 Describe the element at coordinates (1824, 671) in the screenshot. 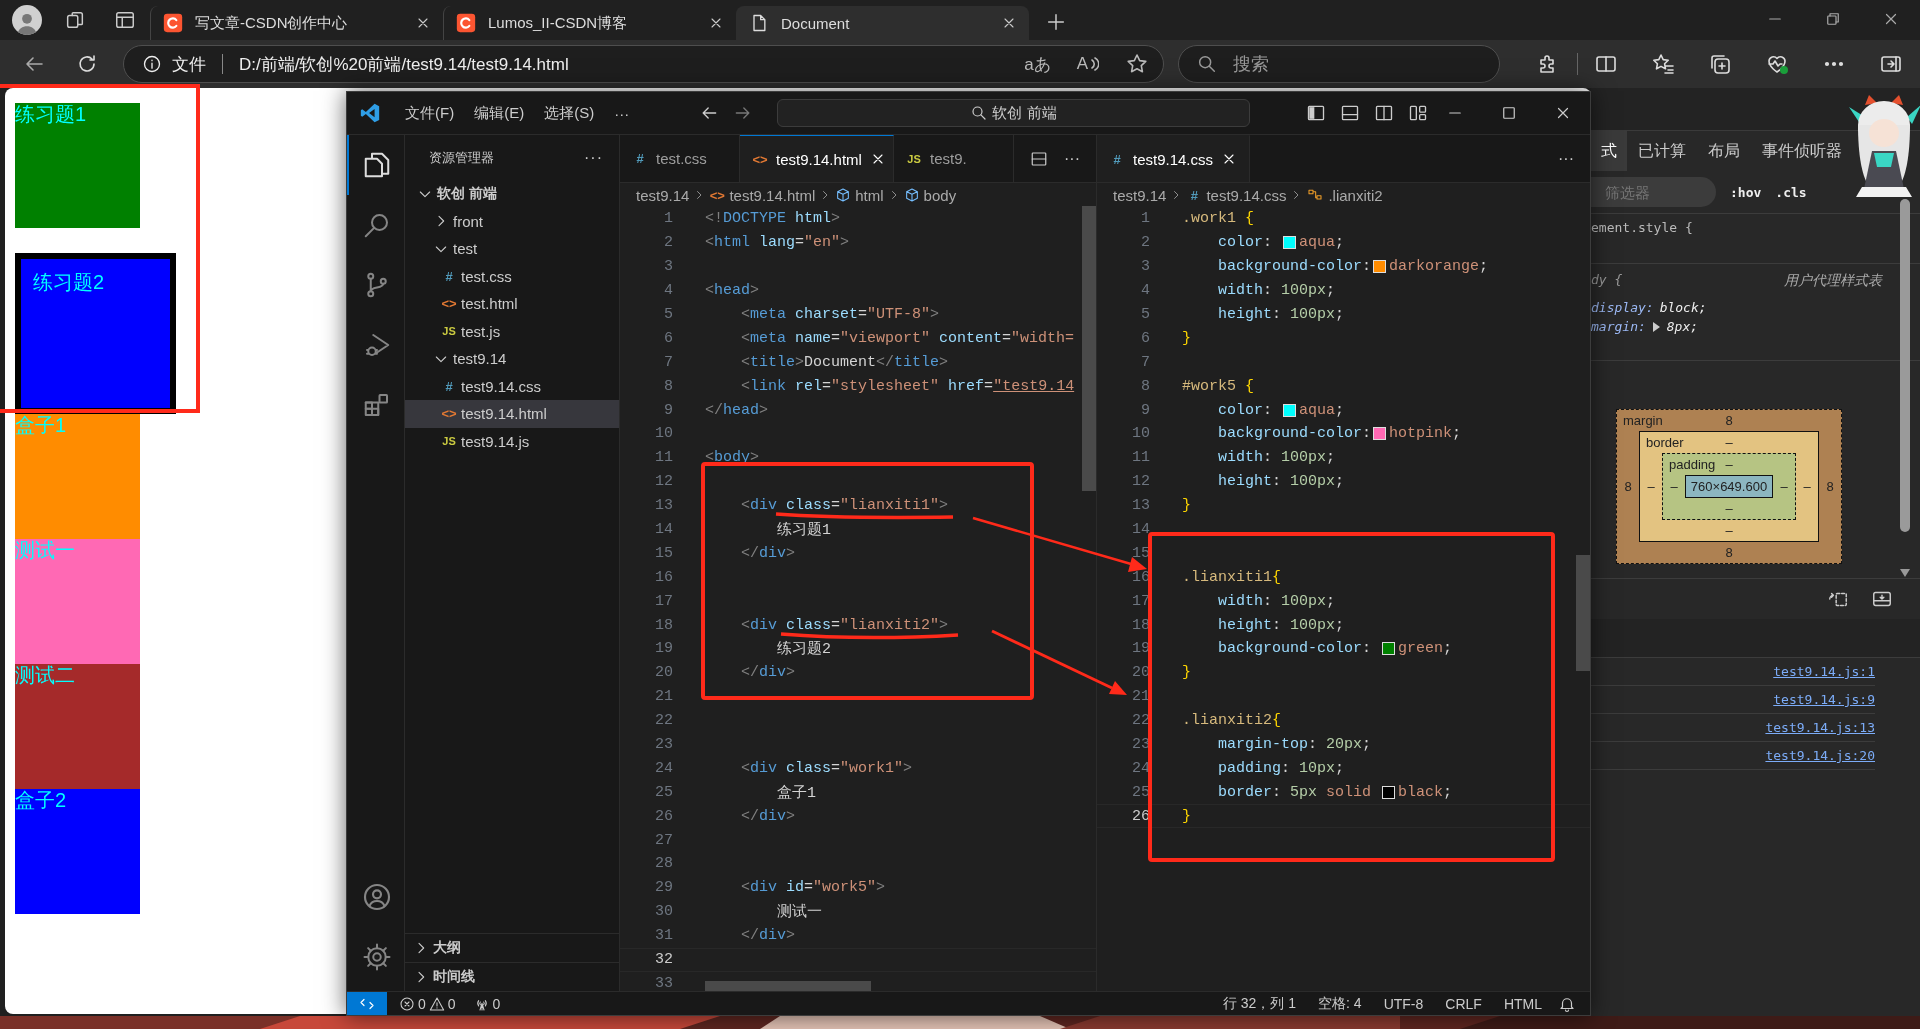

I see `source-link: test9.14.js:1` at that location.